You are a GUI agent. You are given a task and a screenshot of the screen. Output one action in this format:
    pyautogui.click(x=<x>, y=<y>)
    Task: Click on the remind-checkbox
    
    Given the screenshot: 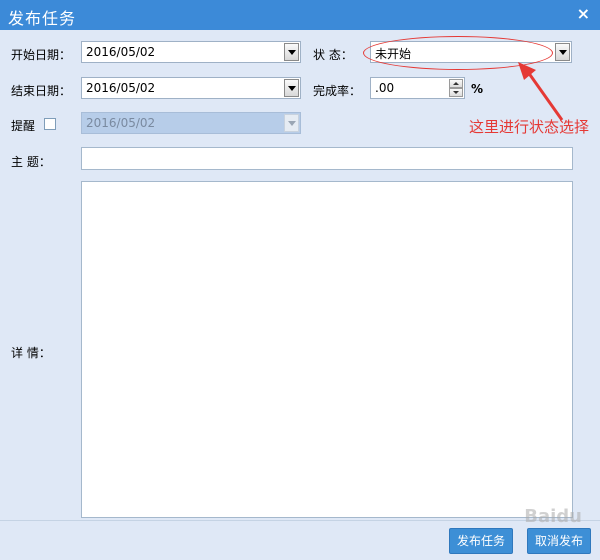 What is the action you would take?
    pyautogui.click(x=50, y=124)
    